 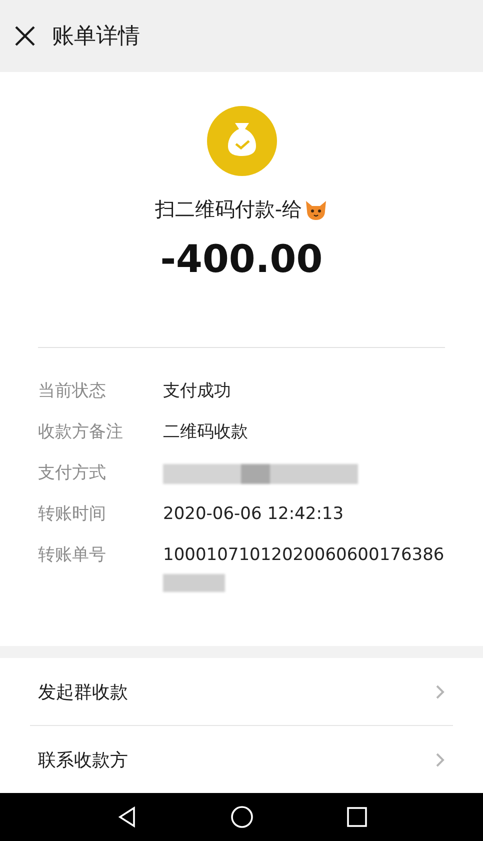 What do you see at coordinates (356, 817) in the screenshot?
I see `recents-icon` at bounding box center [356, 817].